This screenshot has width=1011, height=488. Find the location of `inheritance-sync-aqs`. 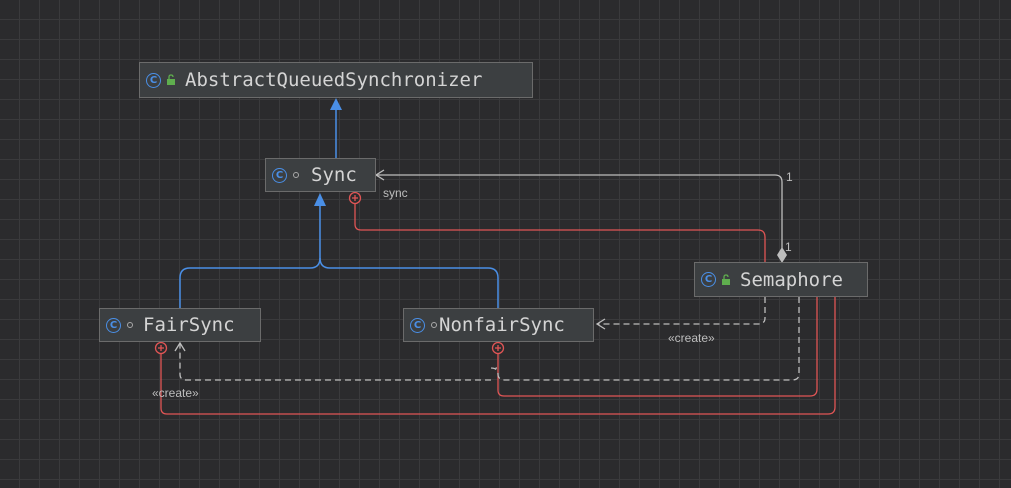

inheritance-sync-aqs is located at coordinates (336, 128).